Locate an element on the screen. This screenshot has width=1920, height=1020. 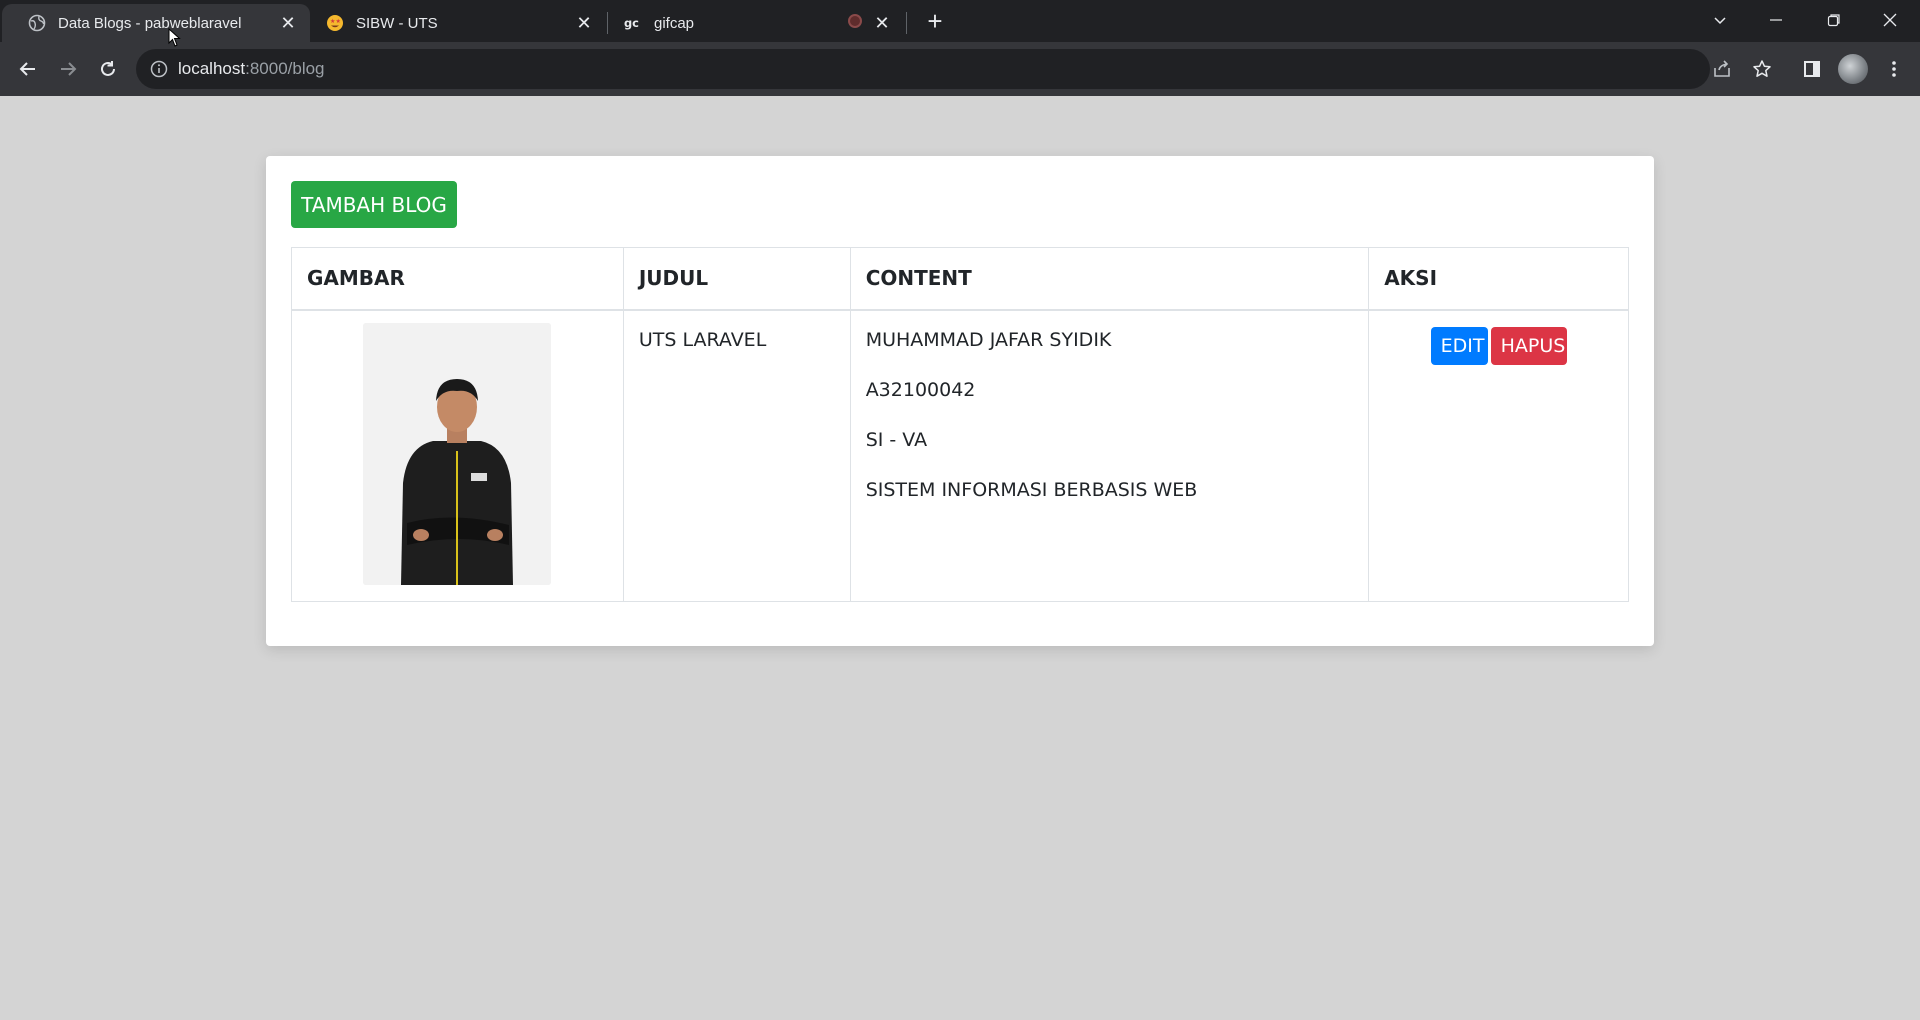
bookmark-button is located at coordinates (1762, 69).